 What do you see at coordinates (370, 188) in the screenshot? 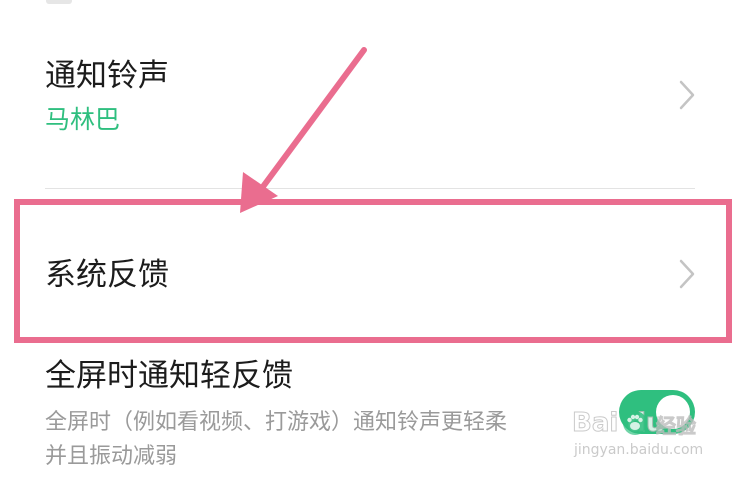
I see `divider` at bounding box center [370, 188].